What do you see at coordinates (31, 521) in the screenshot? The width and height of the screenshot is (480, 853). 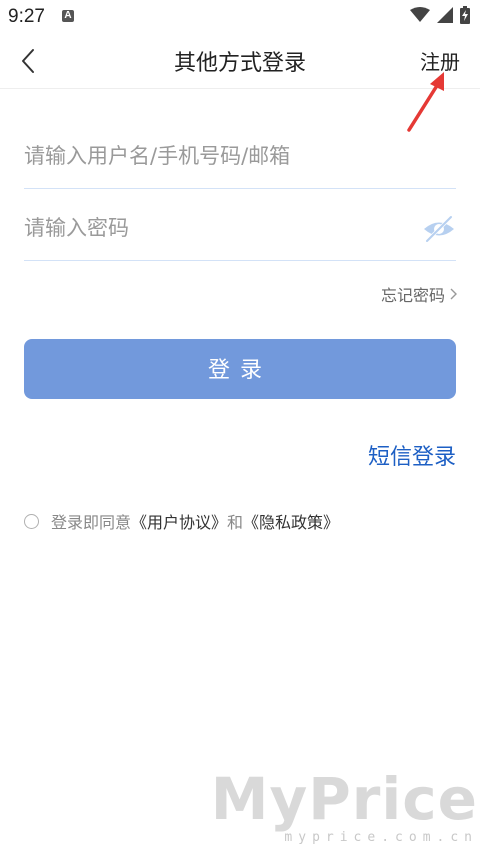 I see `agreement-radio` at bounding box center [31, 521].